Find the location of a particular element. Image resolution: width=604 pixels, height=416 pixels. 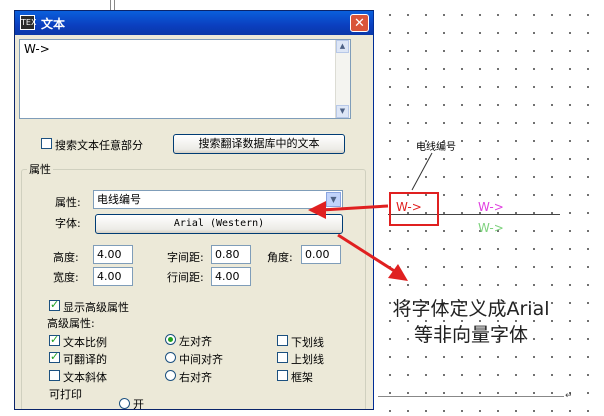

arrow-to-font-head is located at coordinates (317, 210).